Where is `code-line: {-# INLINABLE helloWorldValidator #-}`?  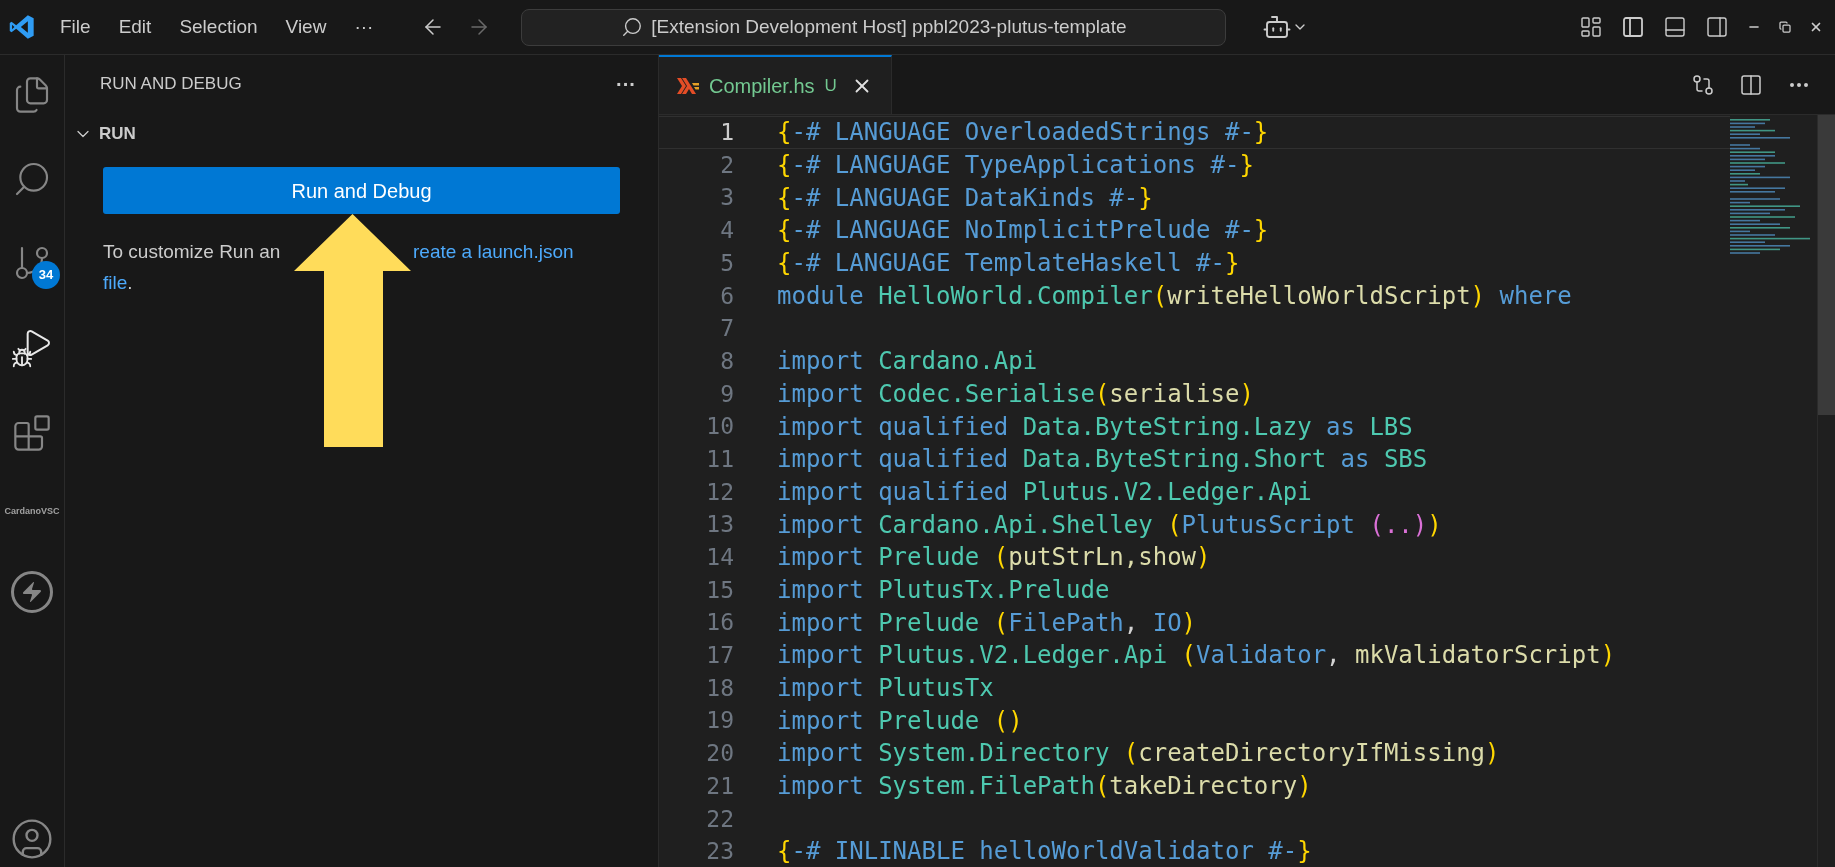
code-line: {-# INLINABLE helloWorldValidator #-} is located at coordinates (1044, 851).